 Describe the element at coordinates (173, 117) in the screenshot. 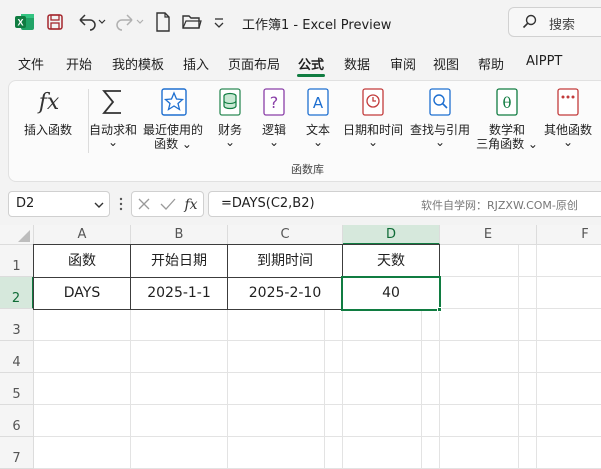

I see `recently-used-button: 最近使用的 函数 ⌄` at that location.